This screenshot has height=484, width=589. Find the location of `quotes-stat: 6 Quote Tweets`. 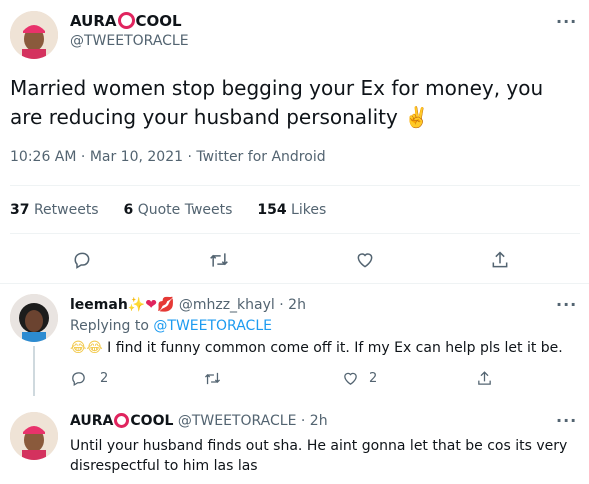

quotes-stat: 6 Quote Tweets is located at coordinates (178, 210).